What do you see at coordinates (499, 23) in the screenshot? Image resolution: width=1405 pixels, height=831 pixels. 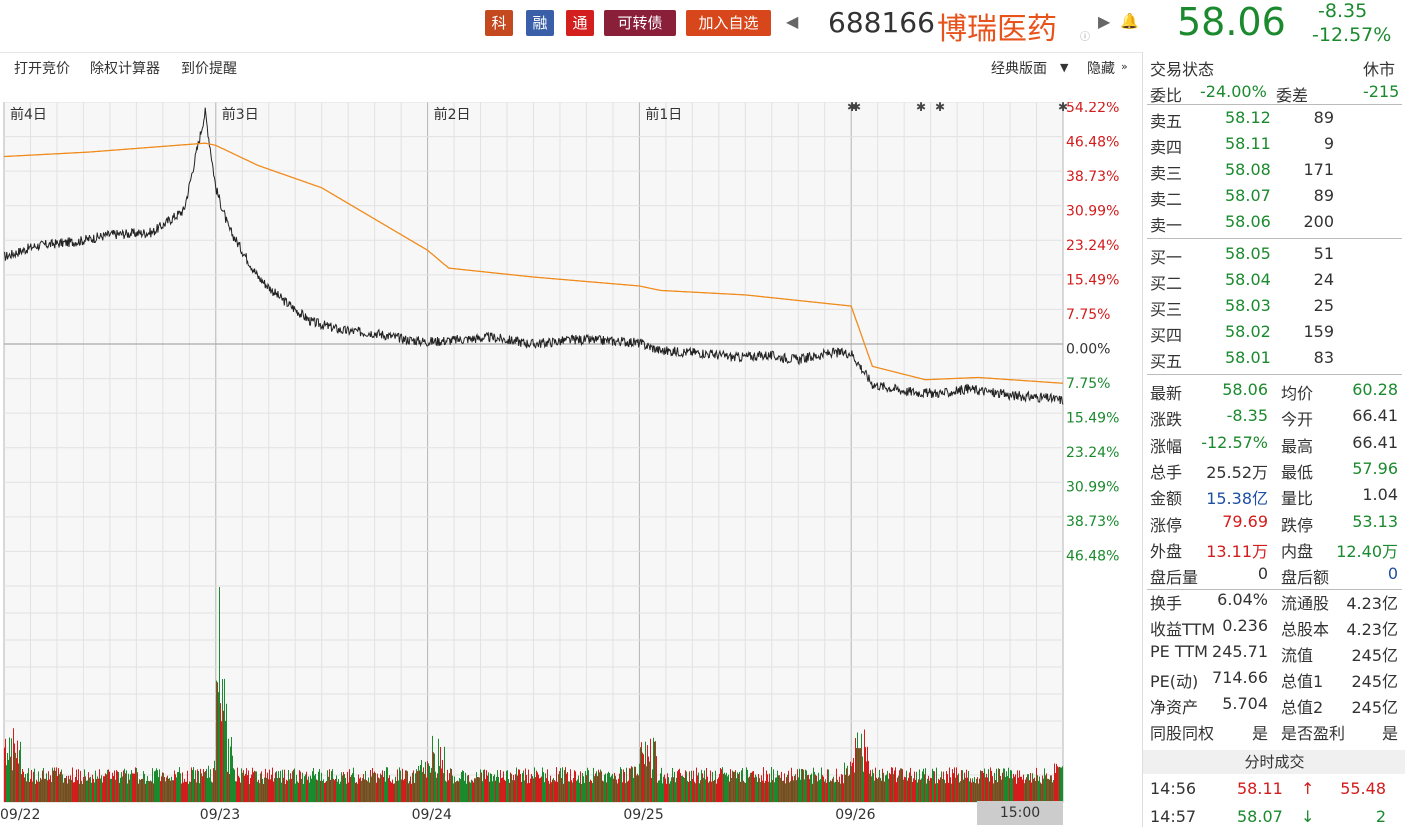 I see `header-tag-0: 科` at bounding box center [499, 23].